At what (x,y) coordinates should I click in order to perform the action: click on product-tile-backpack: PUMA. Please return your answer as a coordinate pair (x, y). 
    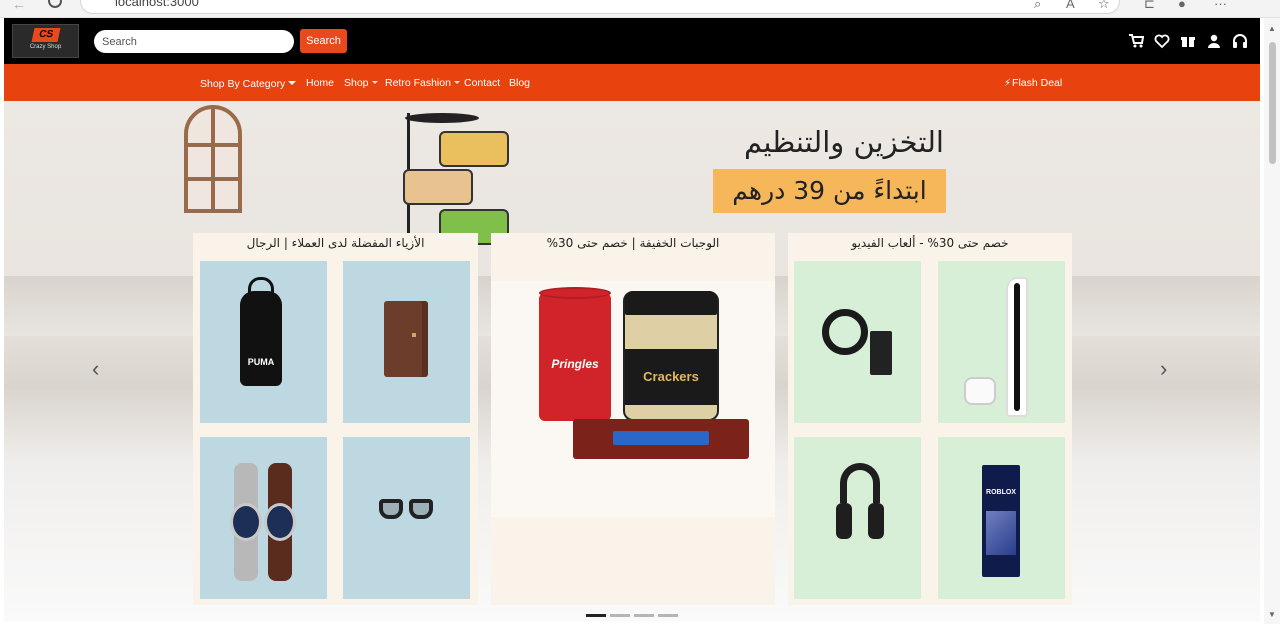
    Looking at the image, I should click on (263, 342).